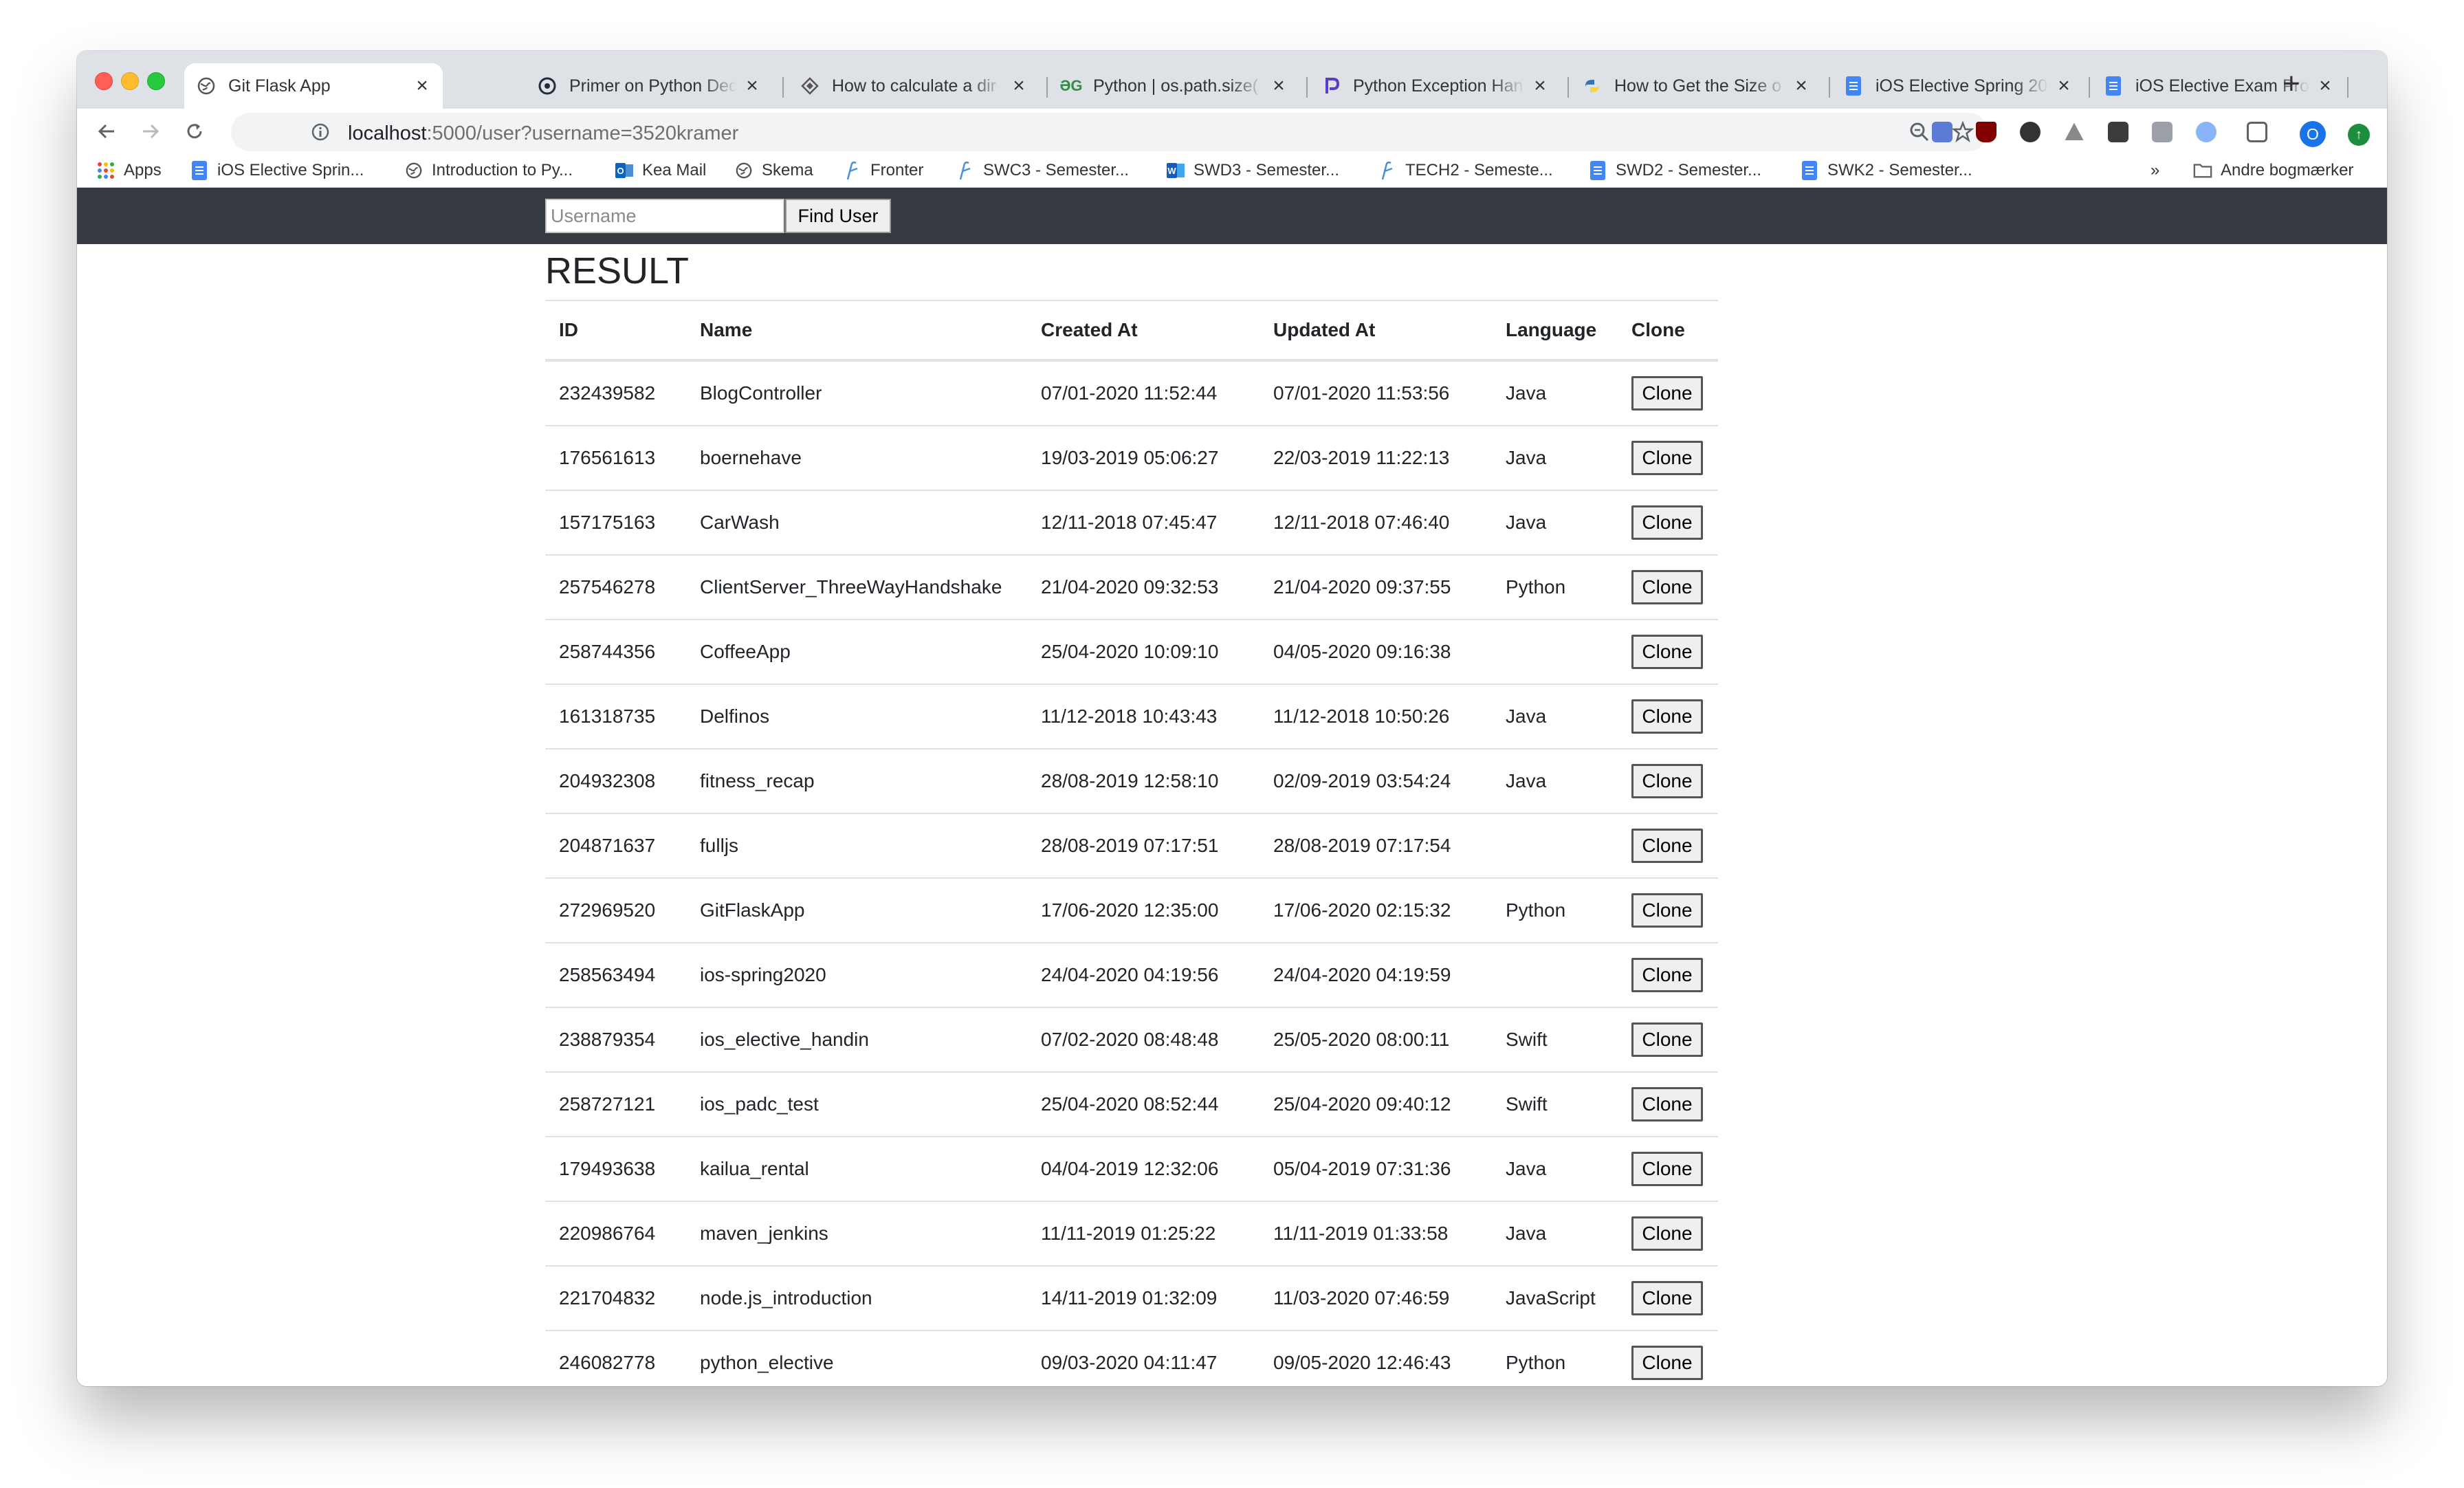 The image size is (2464, 1488). Describe the element at coordinates (320, 133) in the screenshot. I see `info-icon` at that location.